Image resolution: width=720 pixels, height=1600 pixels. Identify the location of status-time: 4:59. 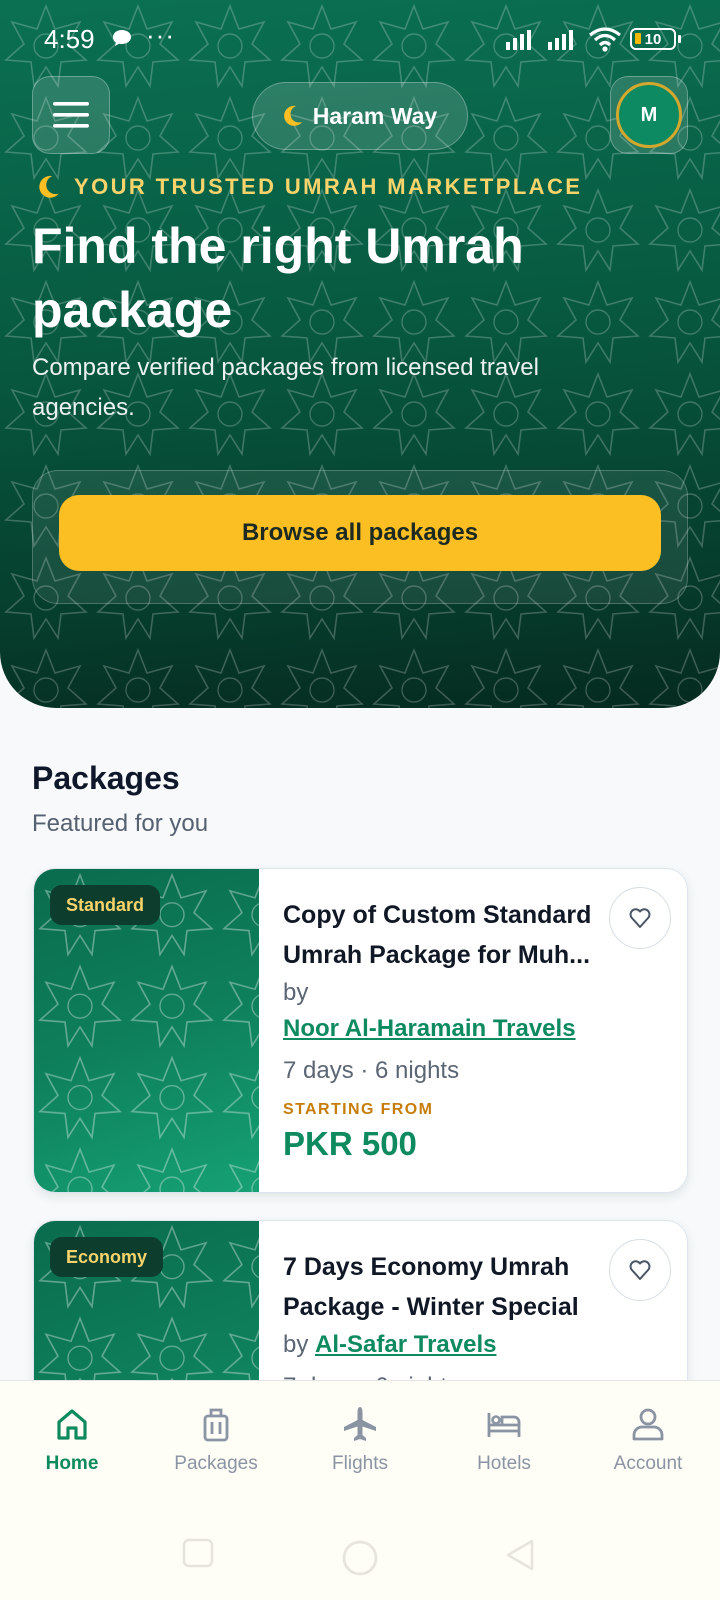
(69, 39).